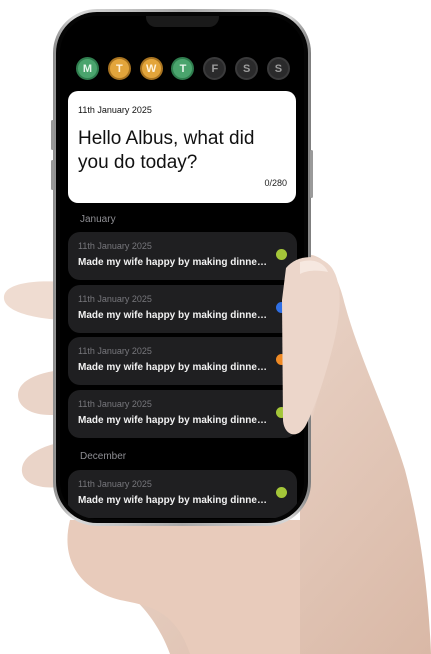 The height and width of the screenshot is (654, 431). Describe the element at coordinates (215, 68) in the screenshot. I see `day-friday: F` at that location.